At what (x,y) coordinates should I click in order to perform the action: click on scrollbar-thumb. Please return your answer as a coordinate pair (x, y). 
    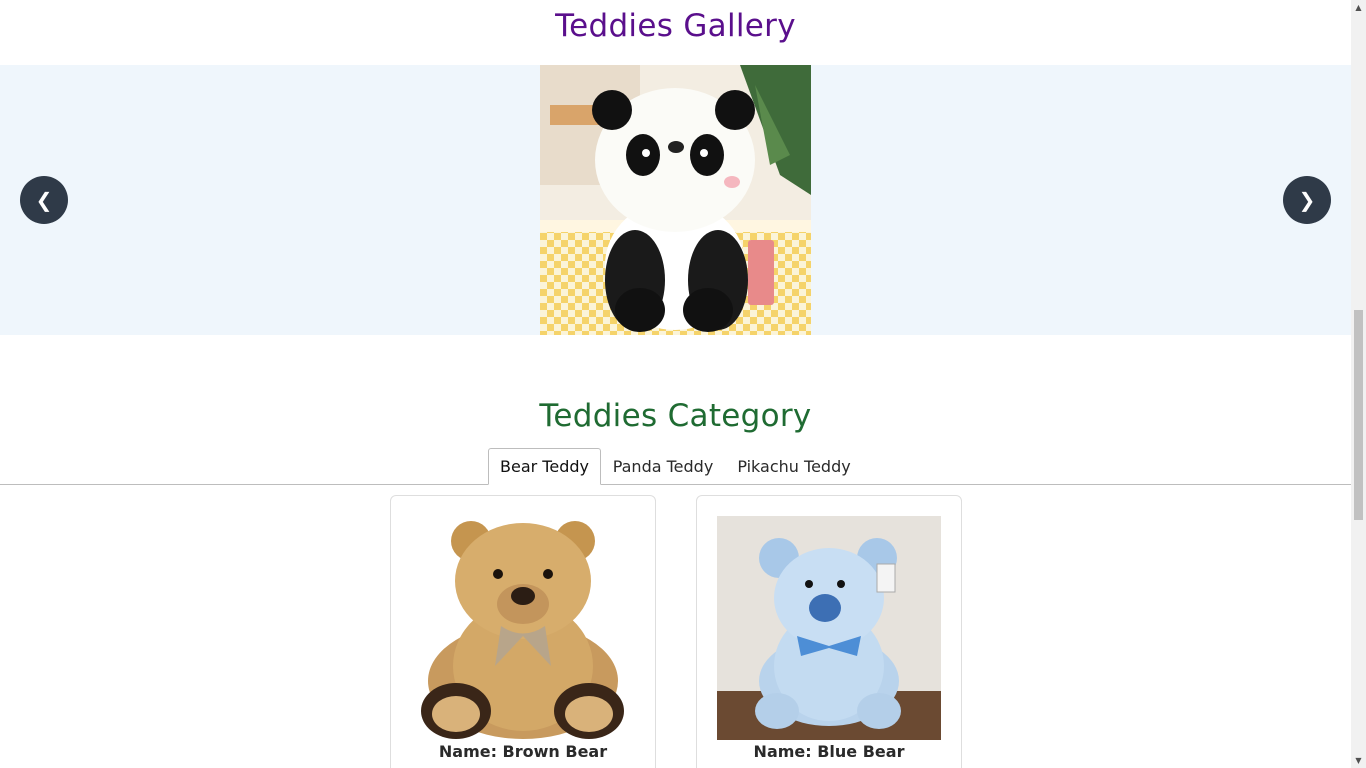
    Looking at the image, I should click on (1358, 415).